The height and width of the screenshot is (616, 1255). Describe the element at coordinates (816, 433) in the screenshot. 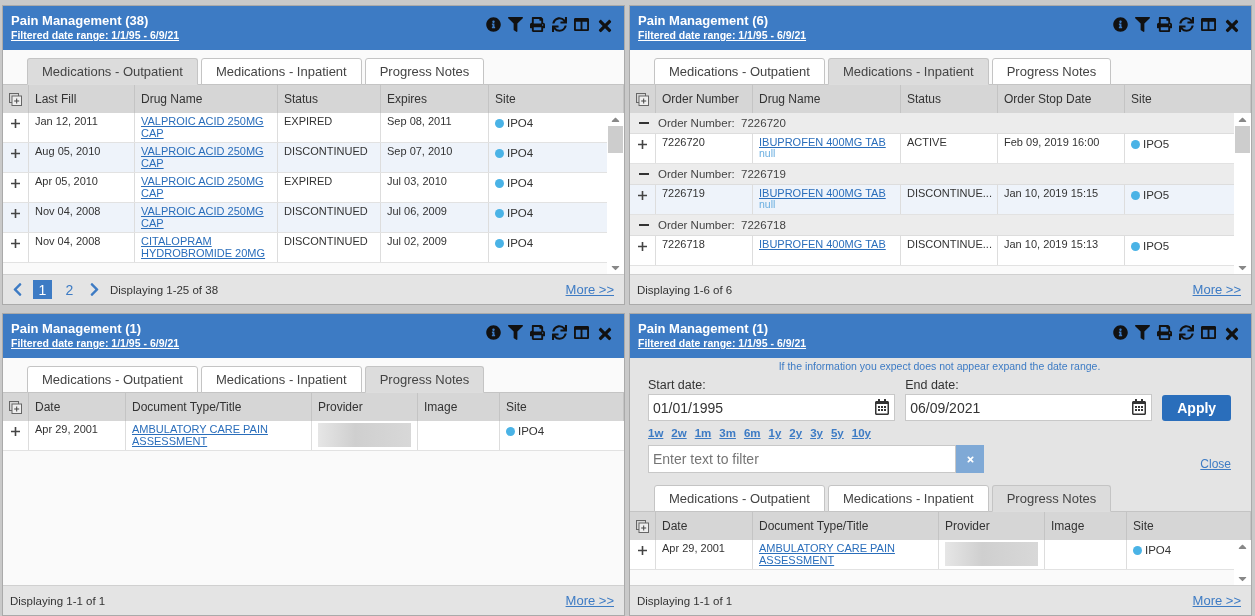

I see `range-link: 3y` at that location.